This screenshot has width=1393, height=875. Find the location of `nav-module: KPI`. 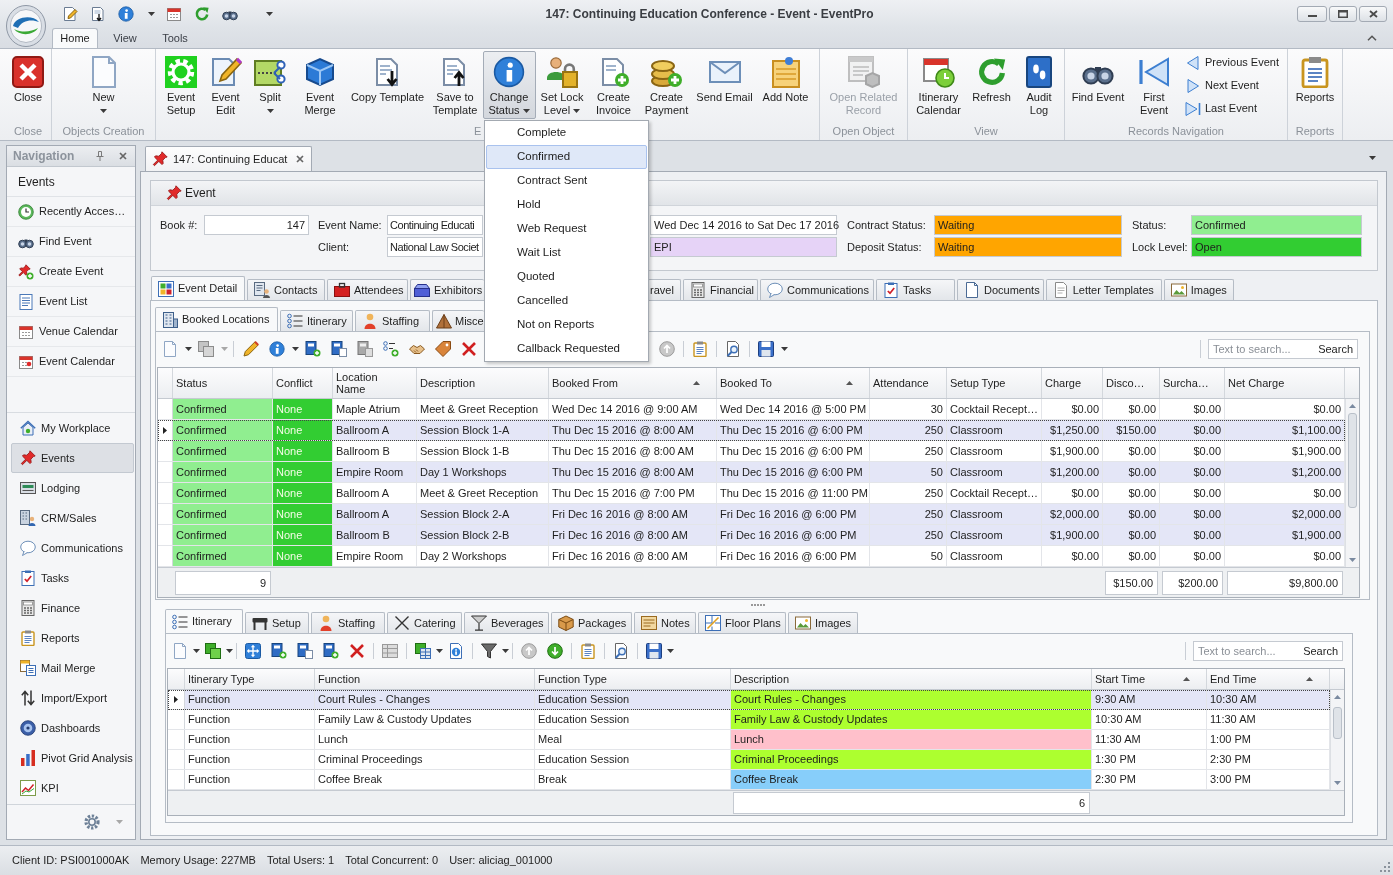

nav-module: KPI is located at coordinates (72, 788).